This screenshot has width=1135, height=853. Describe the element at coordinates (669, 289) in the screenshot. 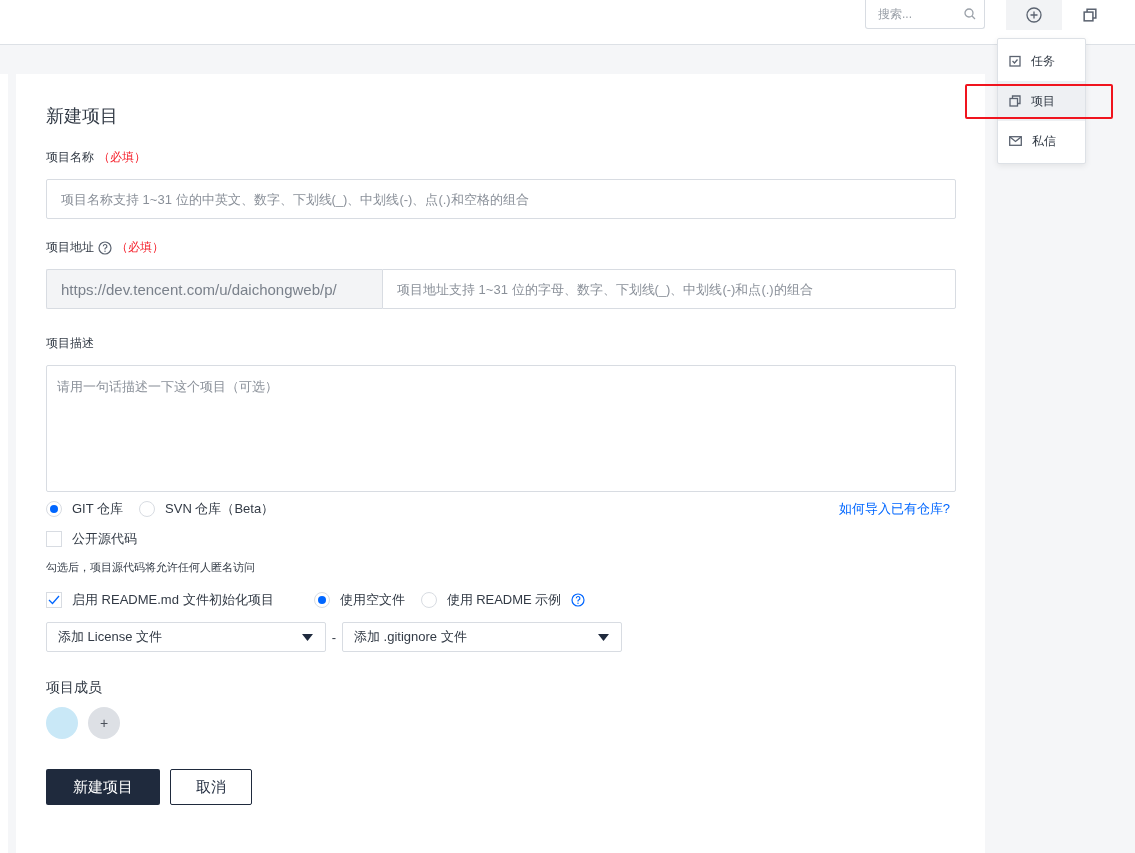

I see `project-address-field: 项目地址支持 1~31 位的字母、数字、下划线(_)、中划线(-)和点(.)的组合` at that location.